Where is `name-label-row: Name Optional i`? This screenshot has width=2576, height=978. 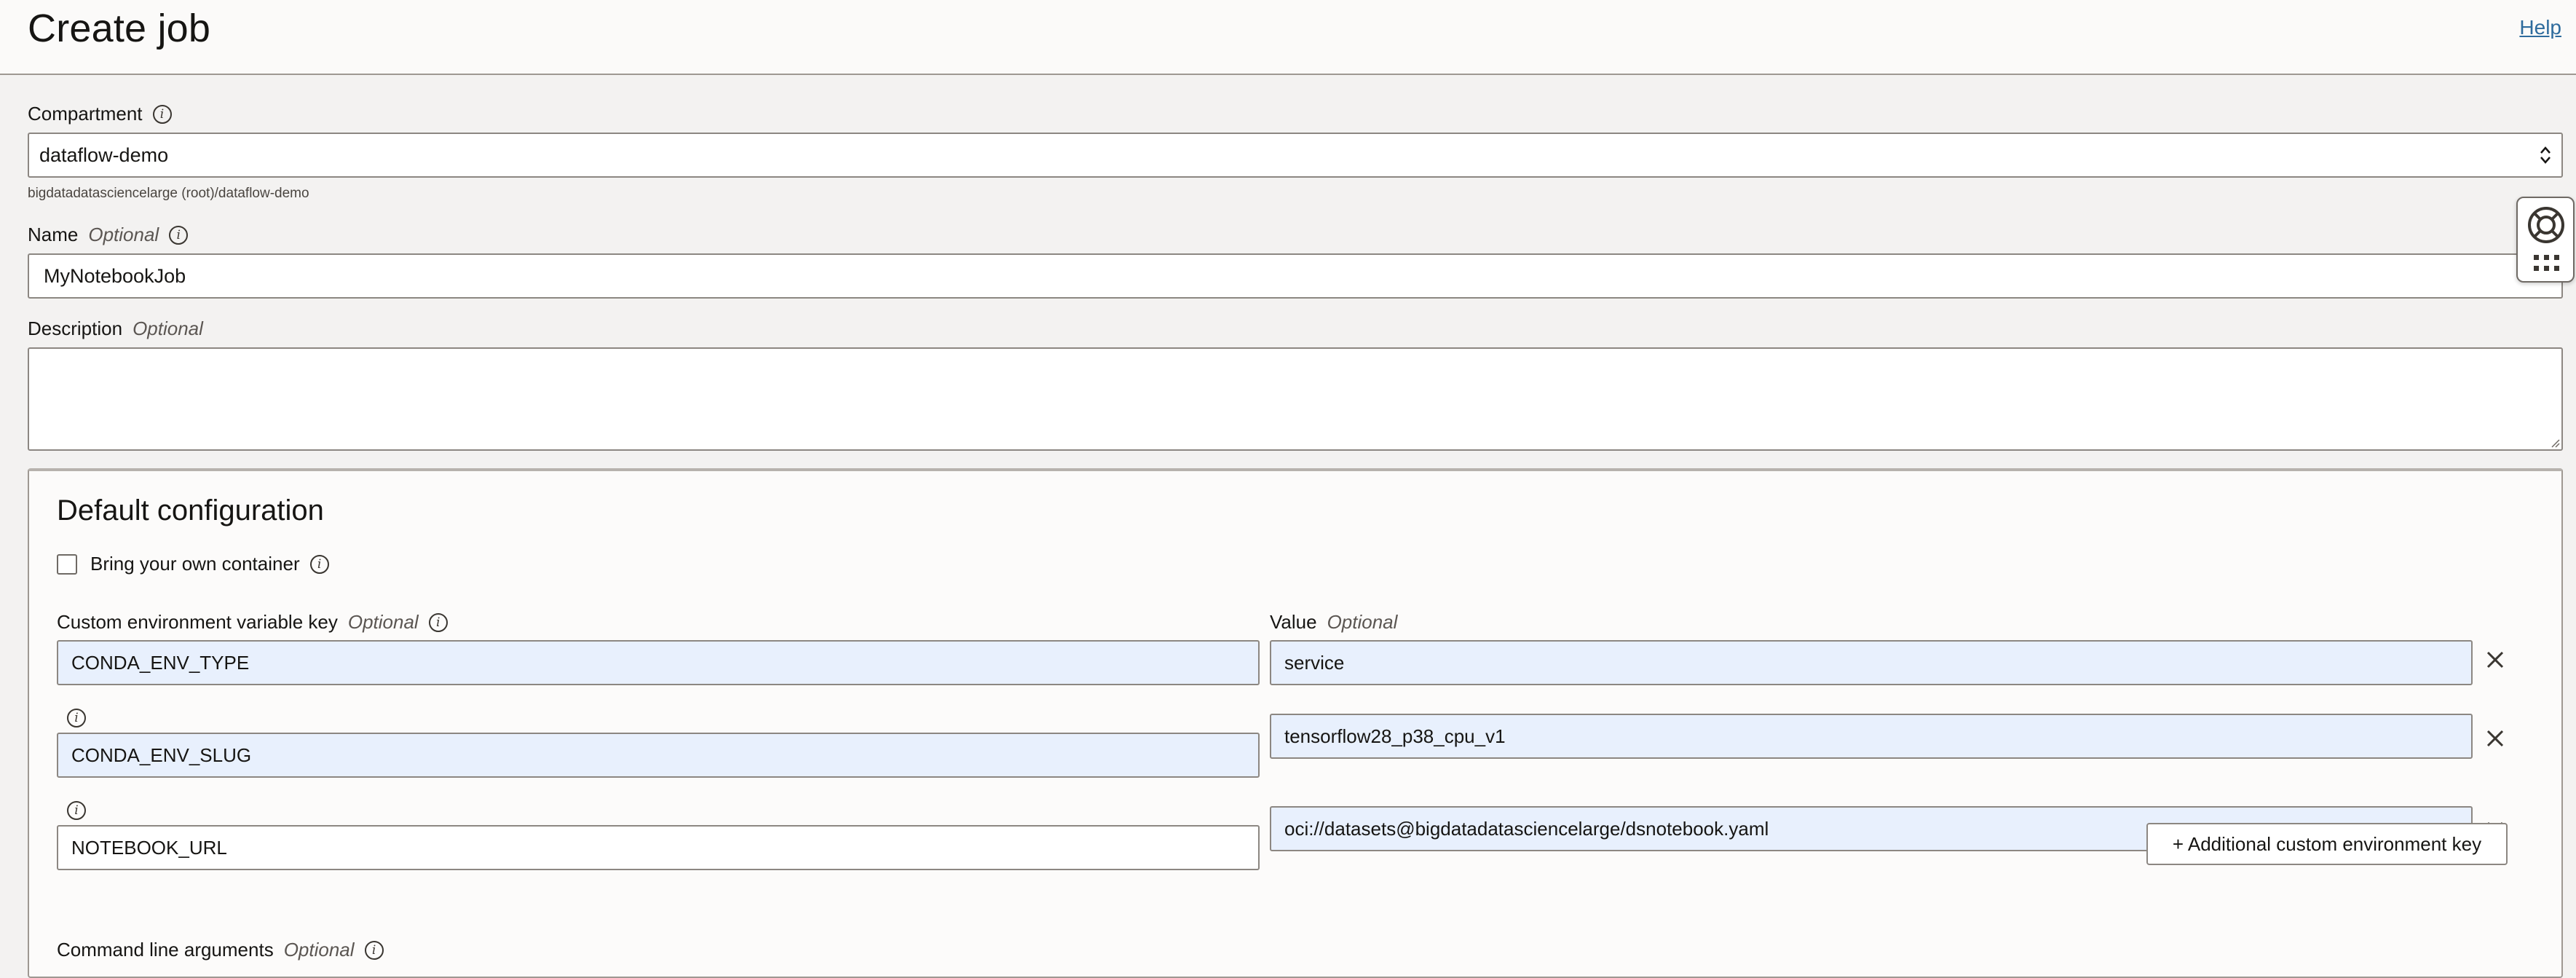
name-label-row: Name Optional i is located at coordinates (108, 235).